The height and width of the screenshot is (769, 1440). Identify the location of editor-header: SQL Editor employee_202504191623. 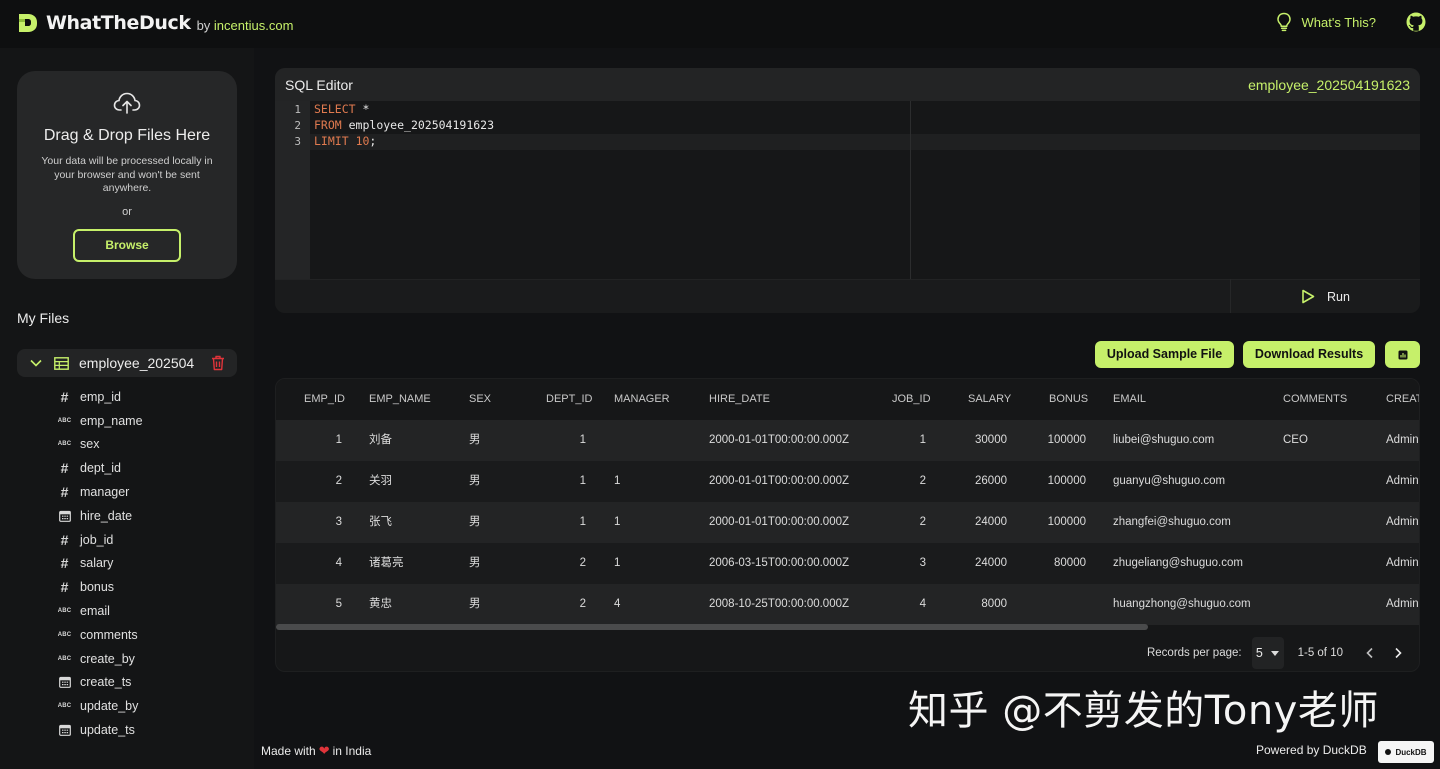
(847, 84).